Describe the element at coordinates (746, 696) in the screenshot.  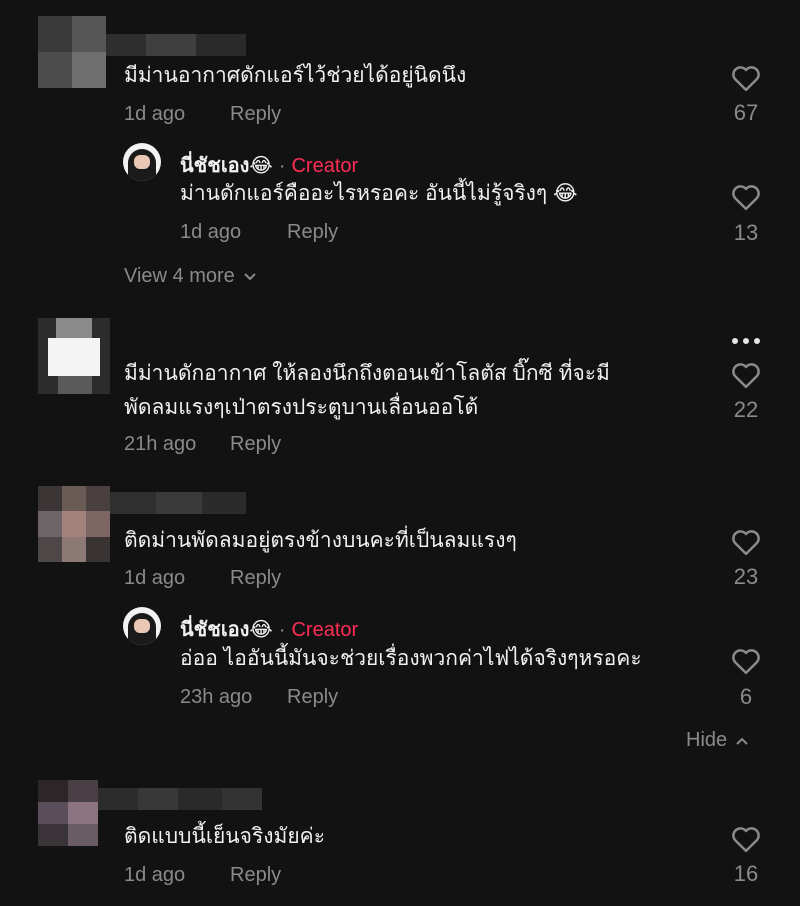
I see `like-count: 6` at that location.